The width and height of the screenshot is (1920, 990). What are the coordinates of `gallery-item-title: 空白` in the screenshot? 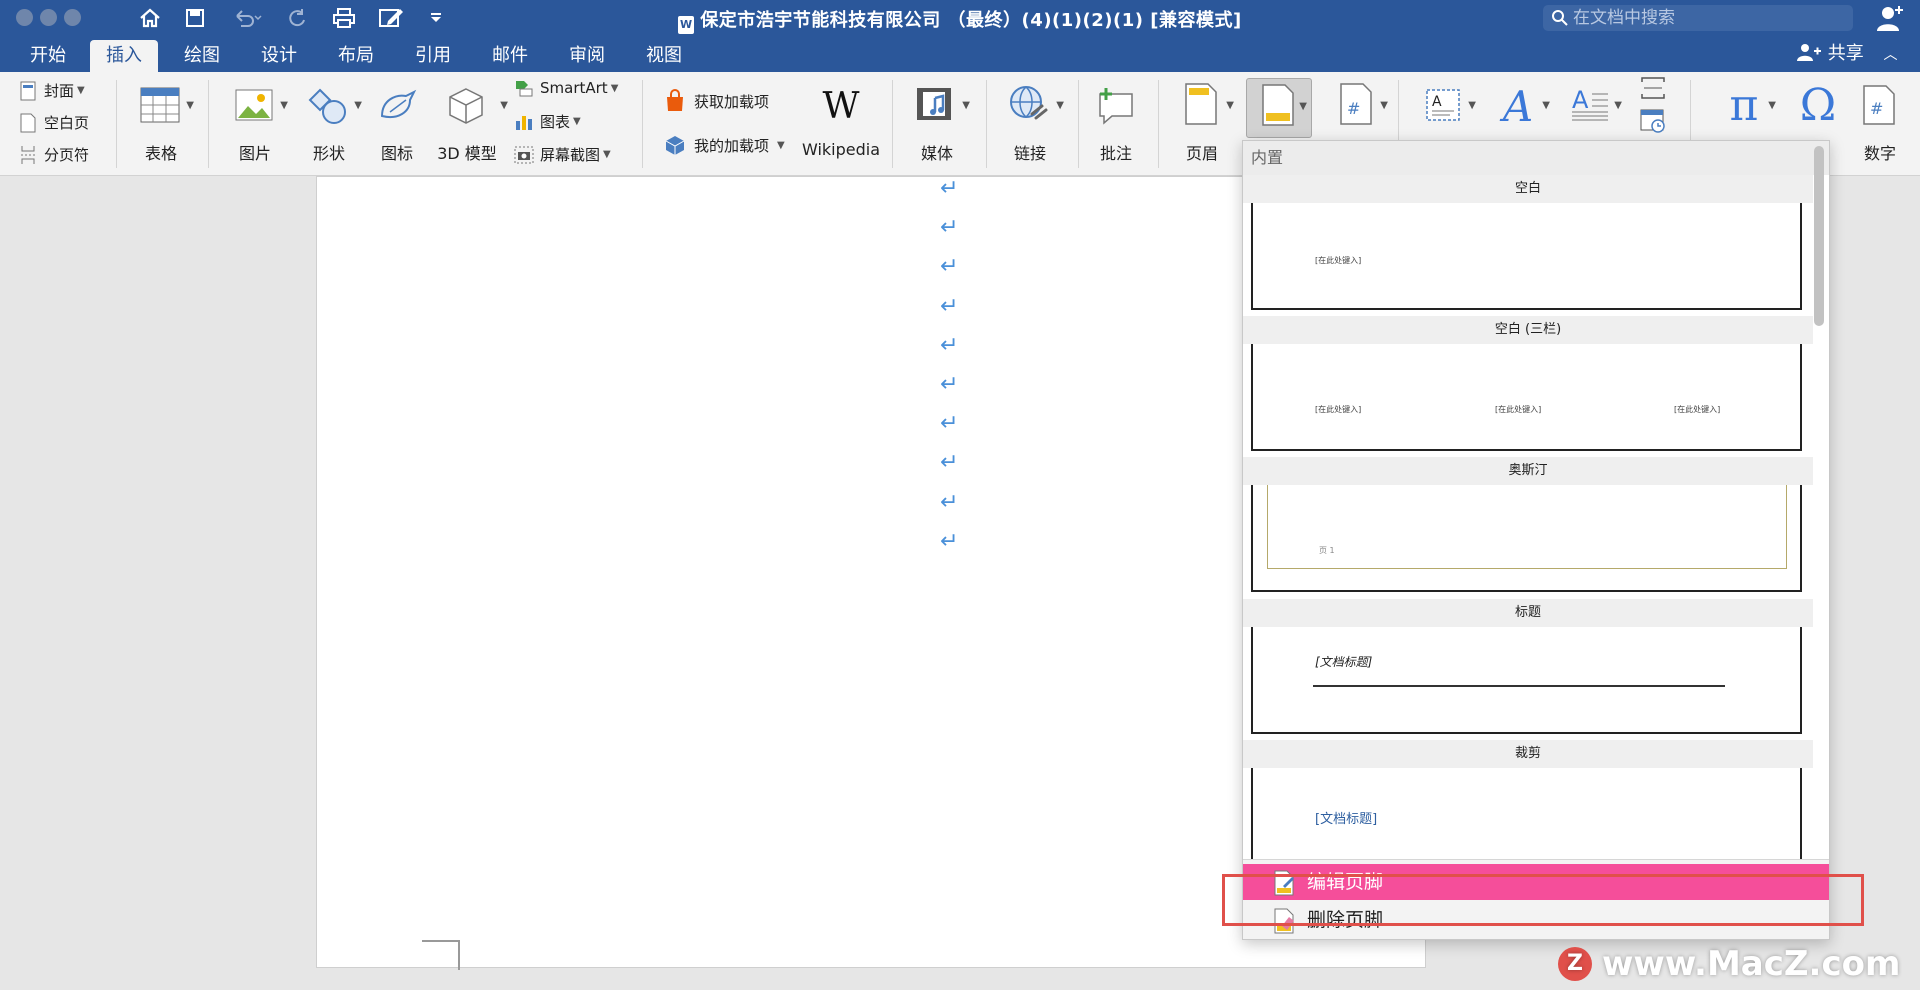 It's located at (1528, 189).